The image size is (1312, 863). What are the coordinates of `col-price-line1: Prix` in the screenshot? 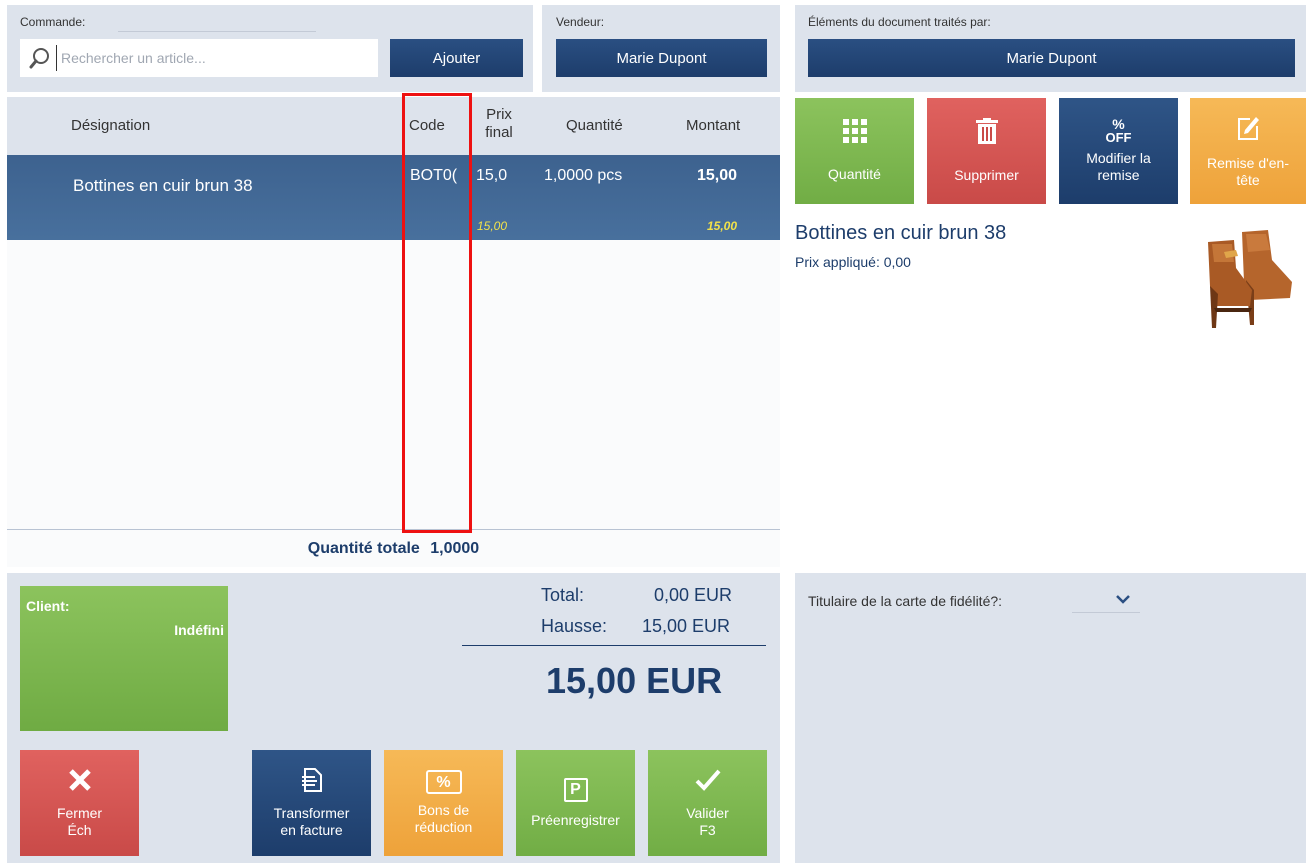 It's located at (499, 114).